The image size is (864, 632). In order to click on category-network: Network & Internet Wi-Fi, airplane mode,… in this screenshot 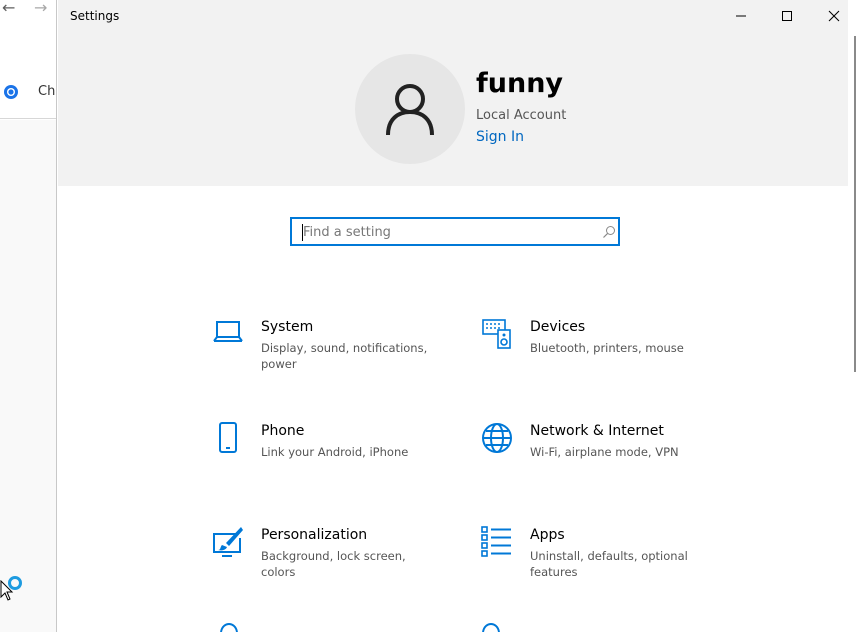, I will do `click(596, 442)`.